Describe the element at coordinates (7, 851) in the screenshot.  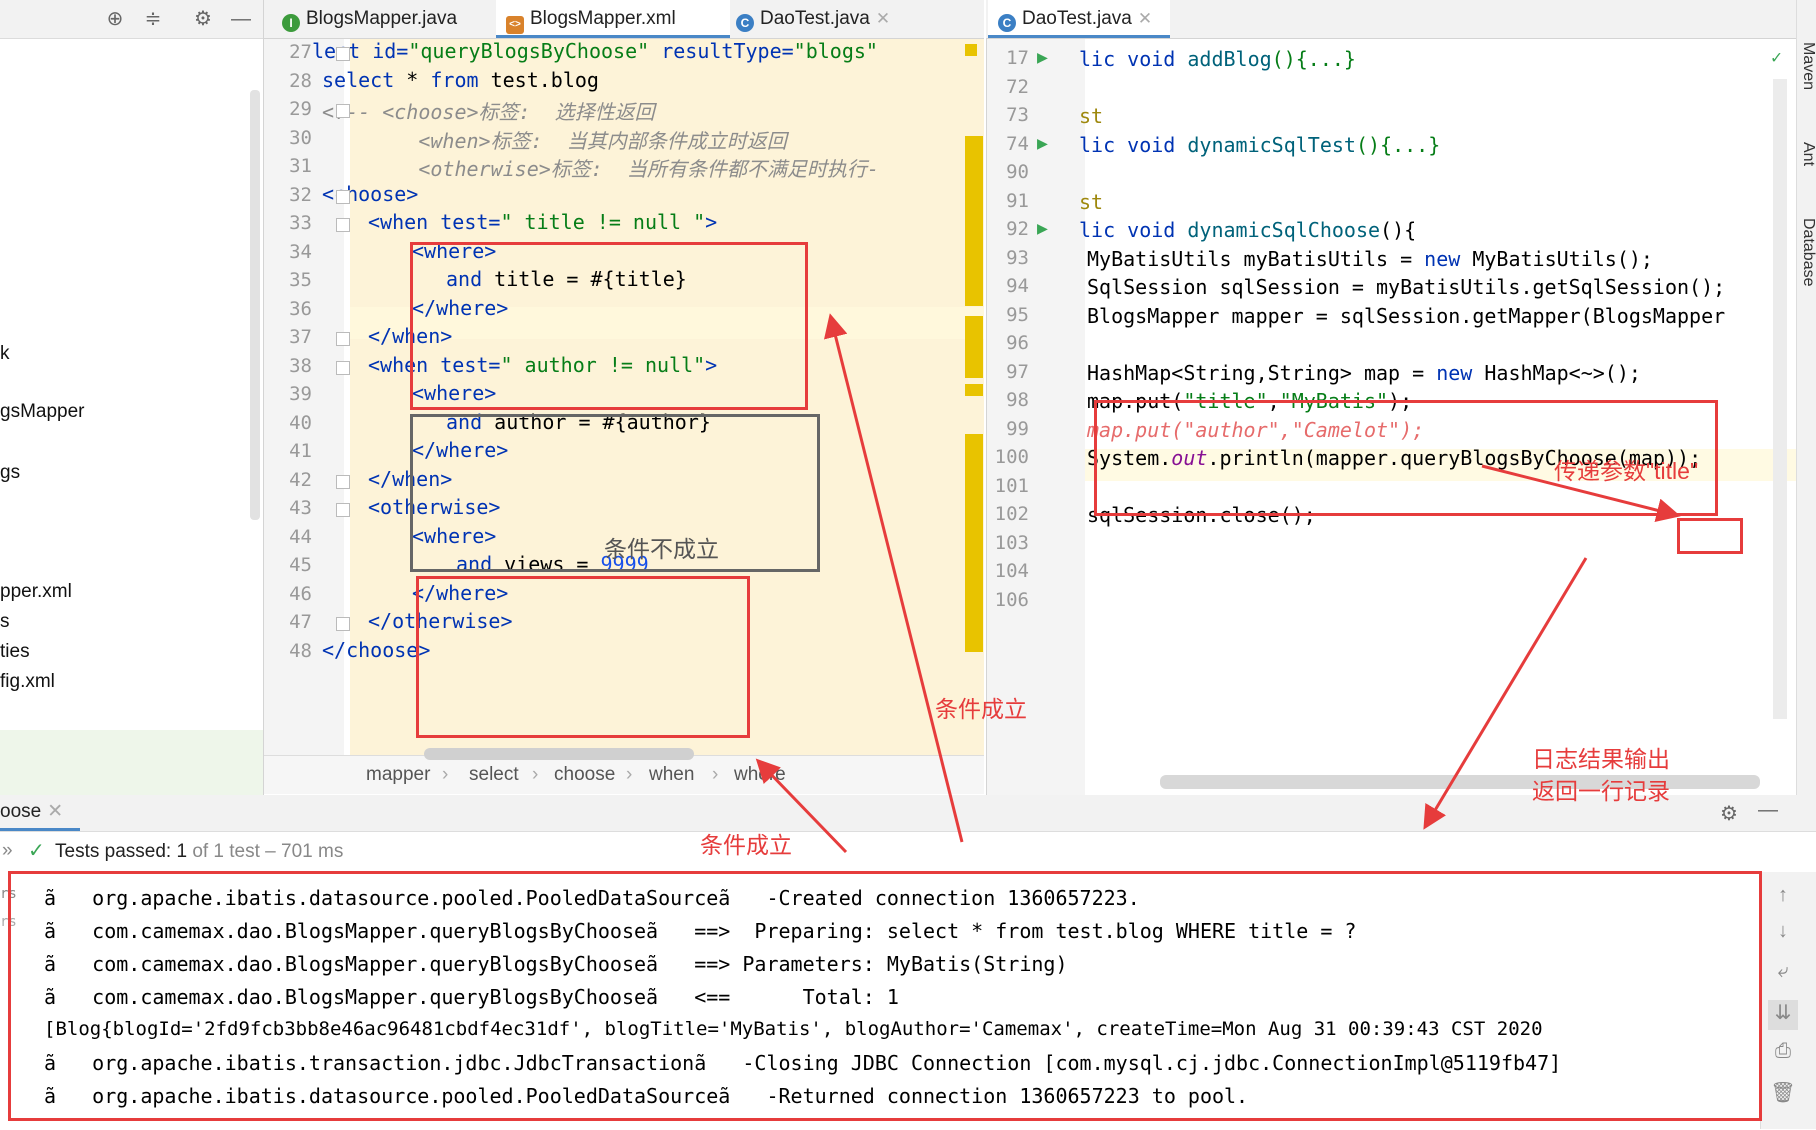
I see `expand-icon: »` at that location.